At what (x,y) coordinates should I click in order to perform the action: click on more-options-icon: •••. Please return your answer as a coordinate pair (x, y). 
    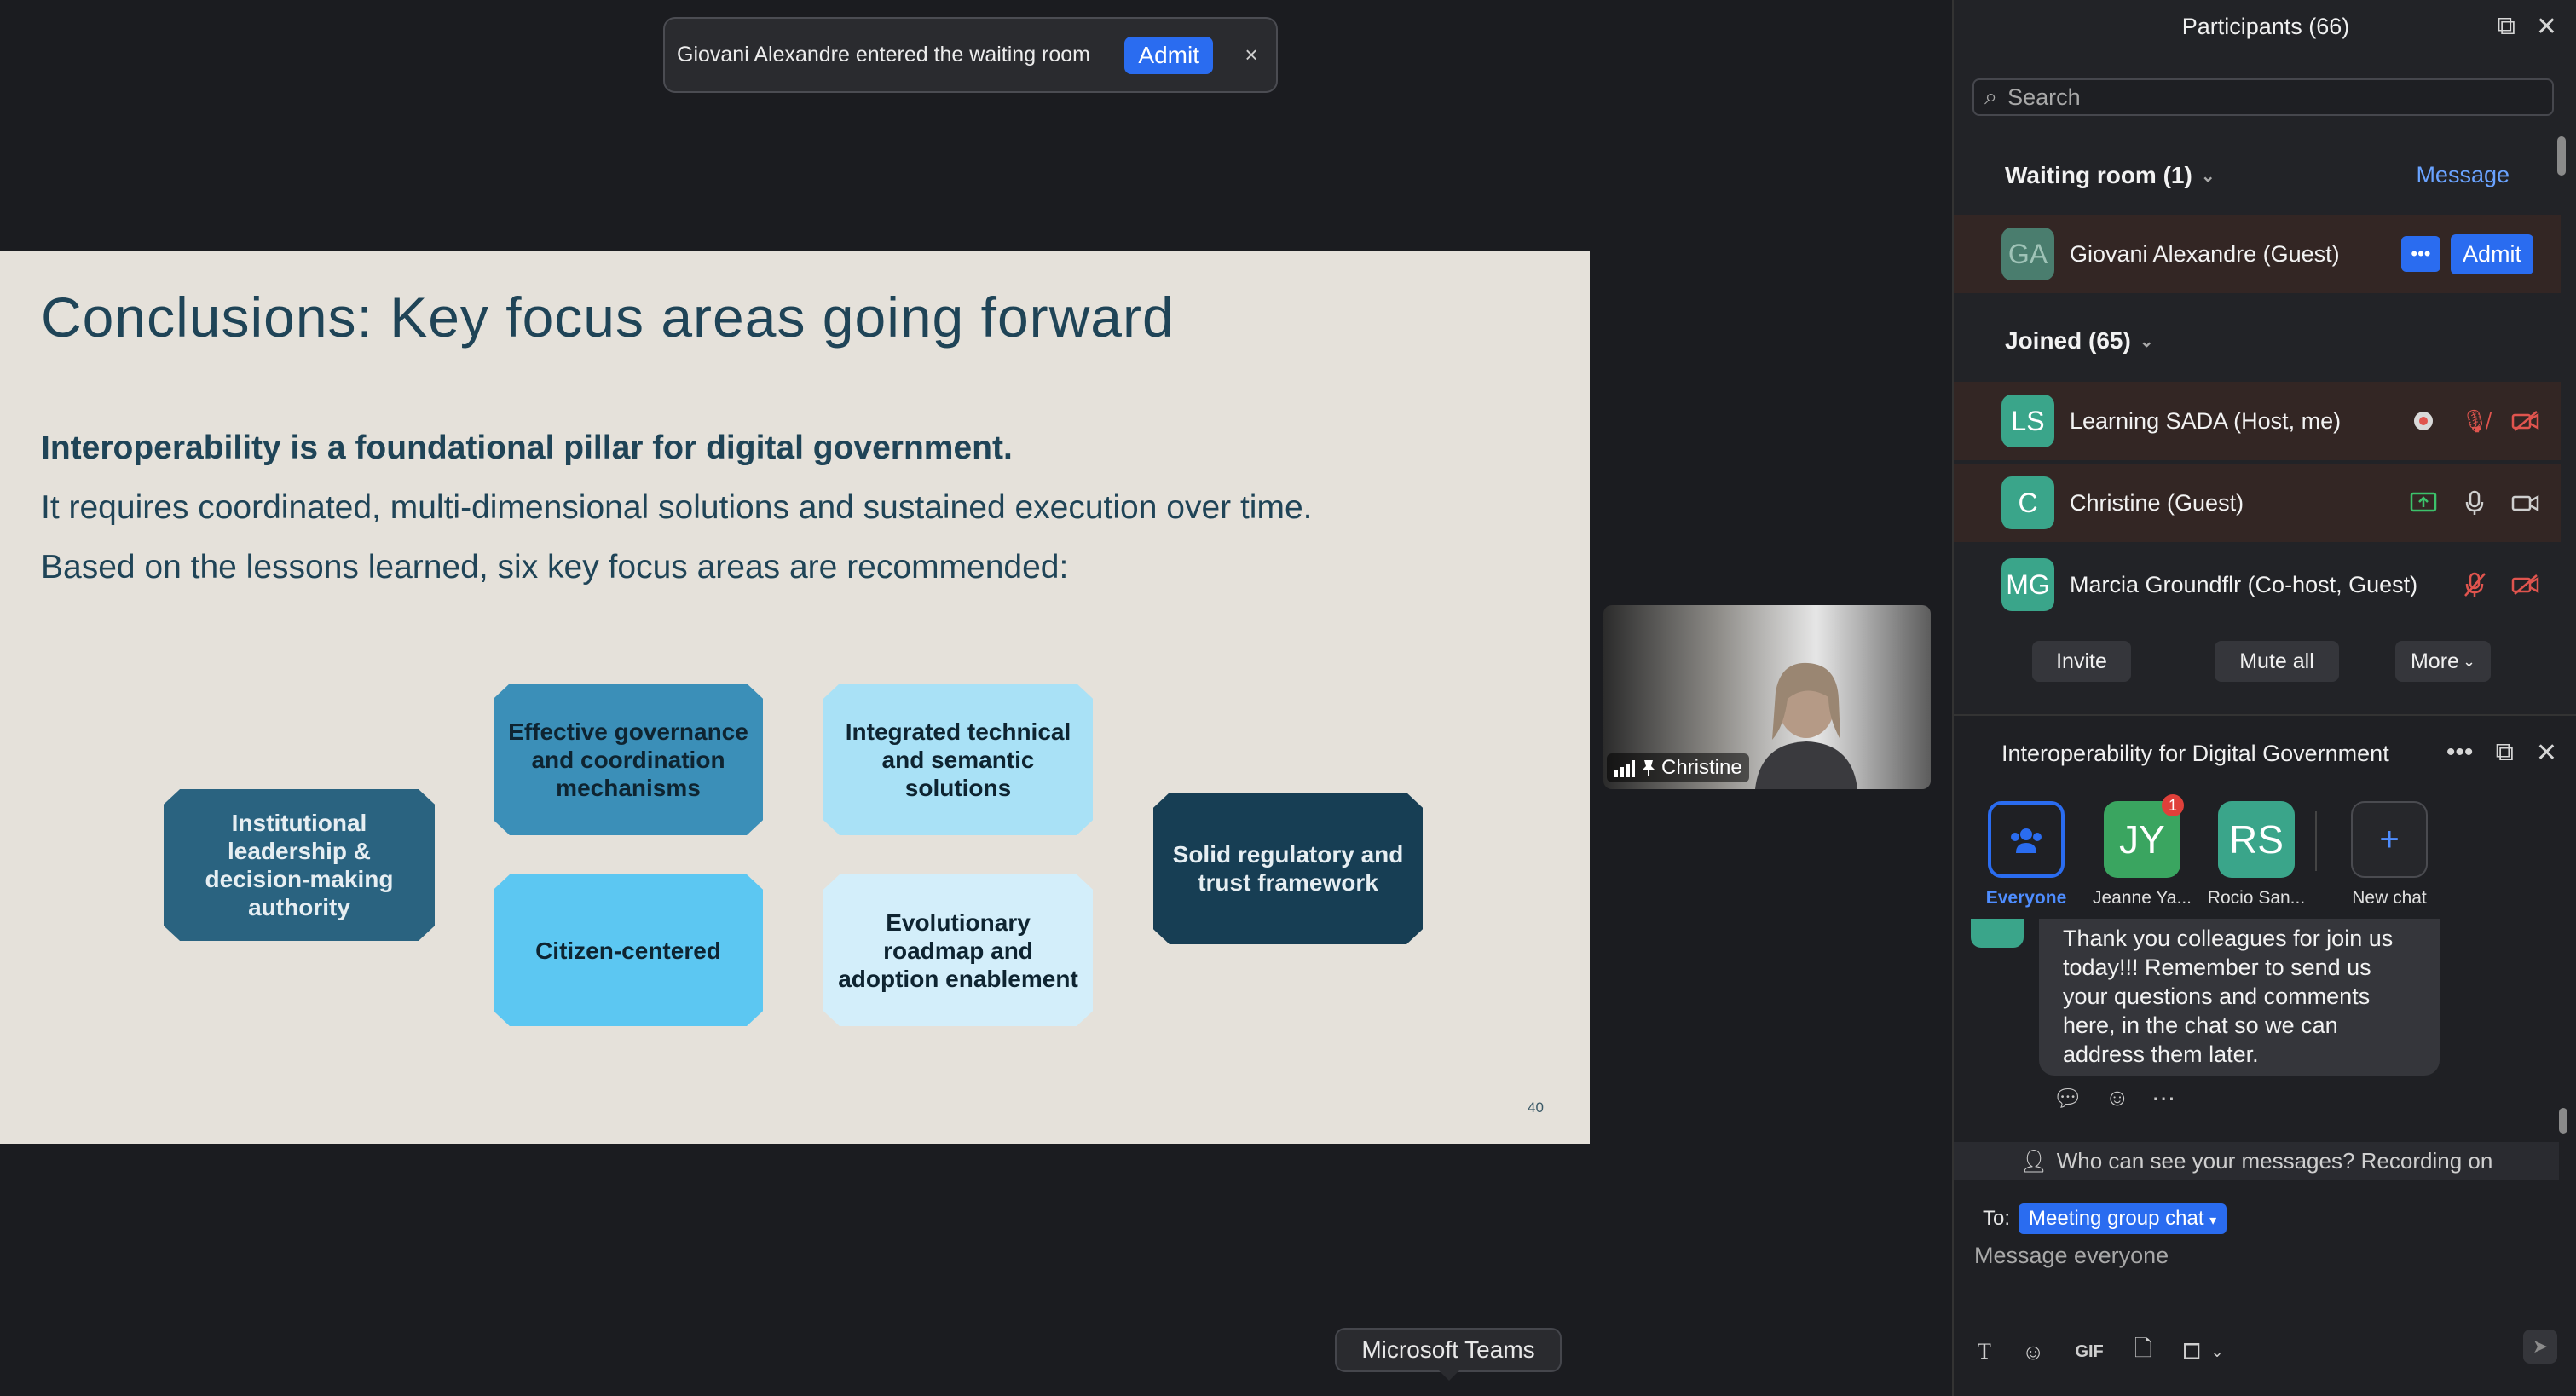
    Looking at the image, I should click on (2460, 753).